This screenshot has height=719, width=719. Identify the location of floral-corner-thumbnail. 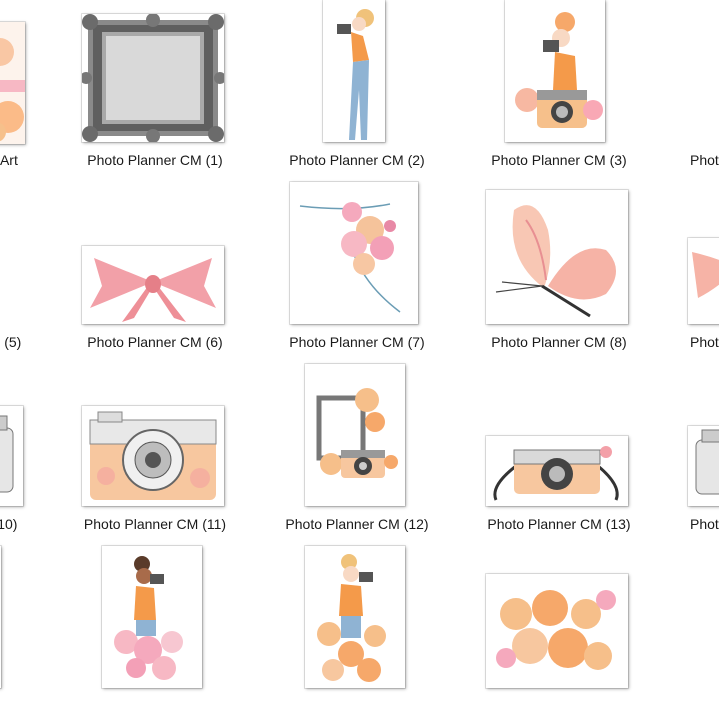
(354, 253).